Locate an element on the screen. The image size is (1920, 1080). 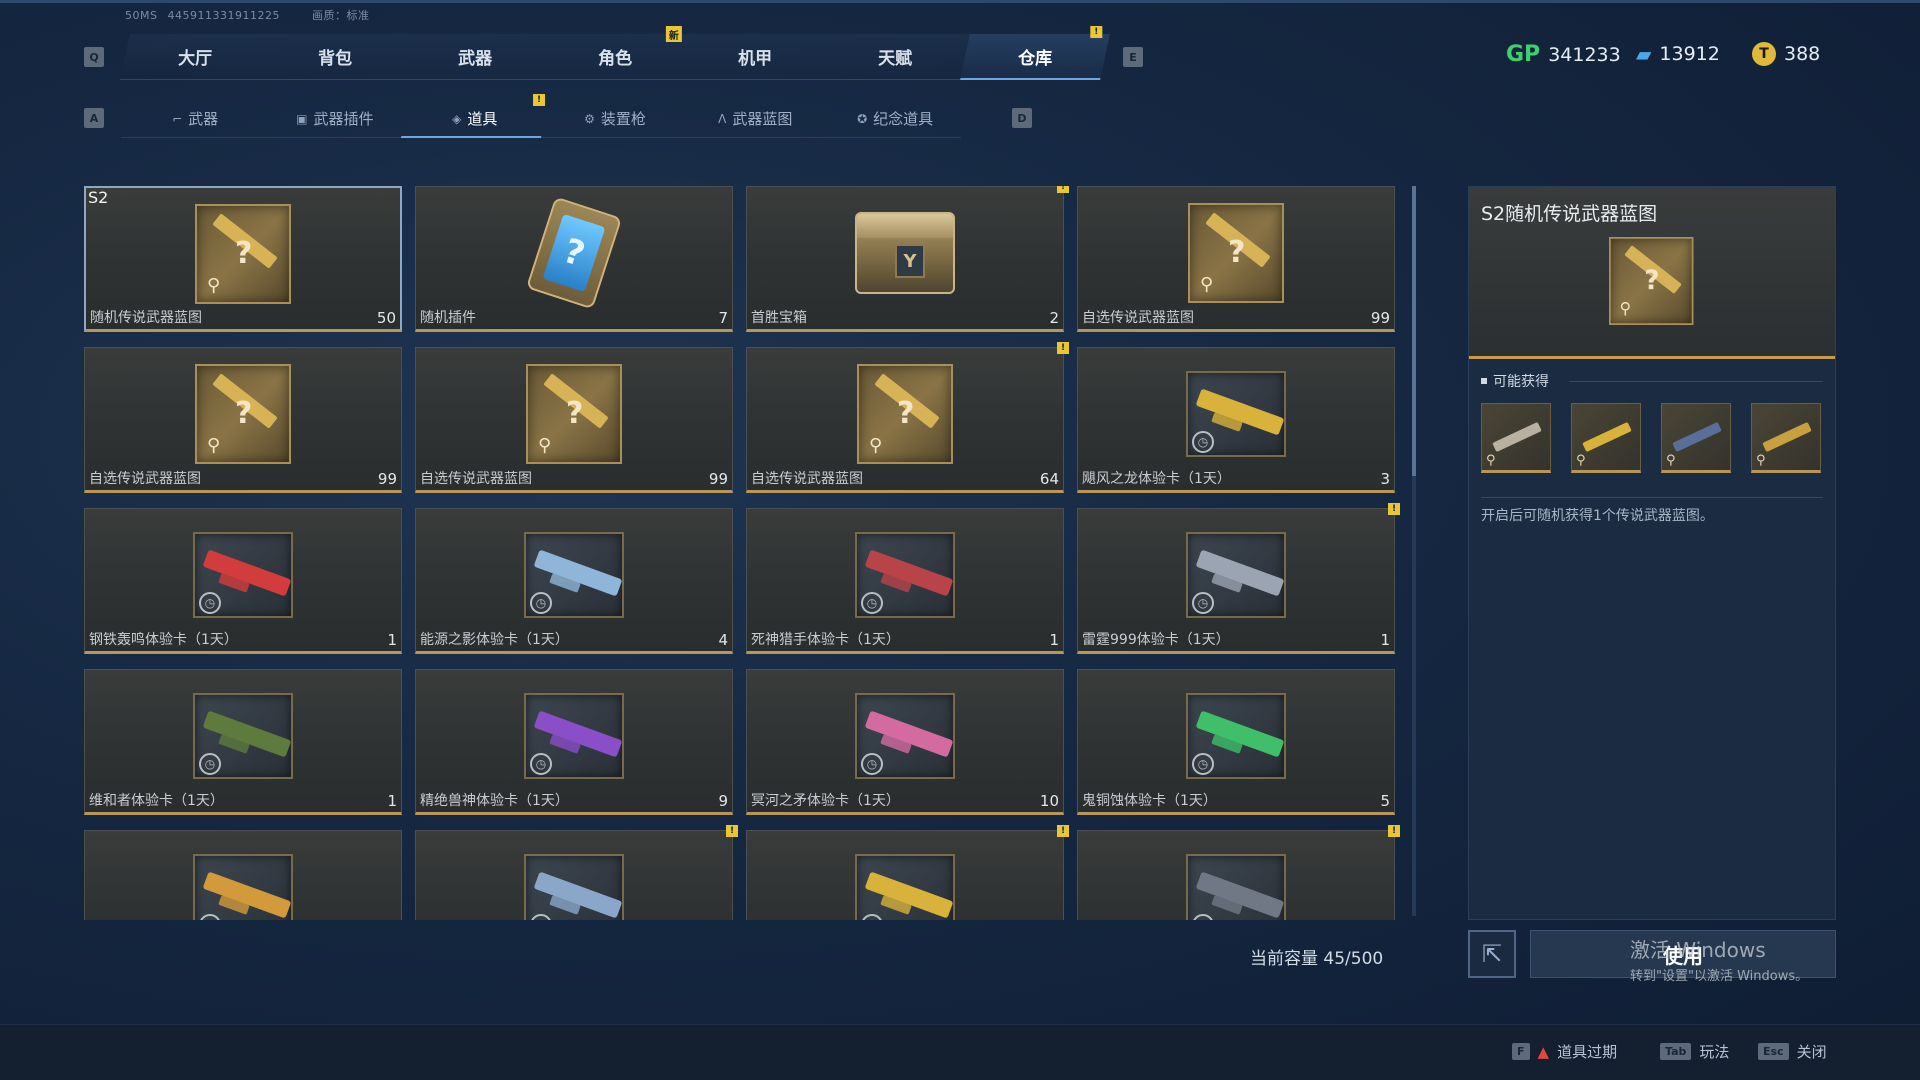
item-name: 钢铁轰鸣体验卡（1天） is located at coordinates (163, 640).